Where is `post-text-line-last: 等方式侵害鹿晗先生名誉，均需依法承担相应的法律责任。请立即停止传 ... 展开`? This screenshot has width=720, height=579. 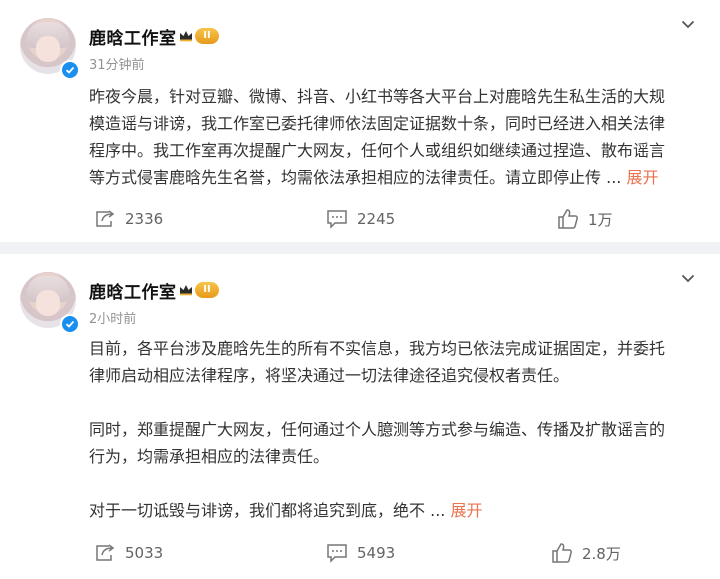 post-text-line-last: 等方式侵害鹿晗先生名誉，均需依法承担相应的法律责任。请立即停止传 ... 展开 is located at coordinates (392, 177).